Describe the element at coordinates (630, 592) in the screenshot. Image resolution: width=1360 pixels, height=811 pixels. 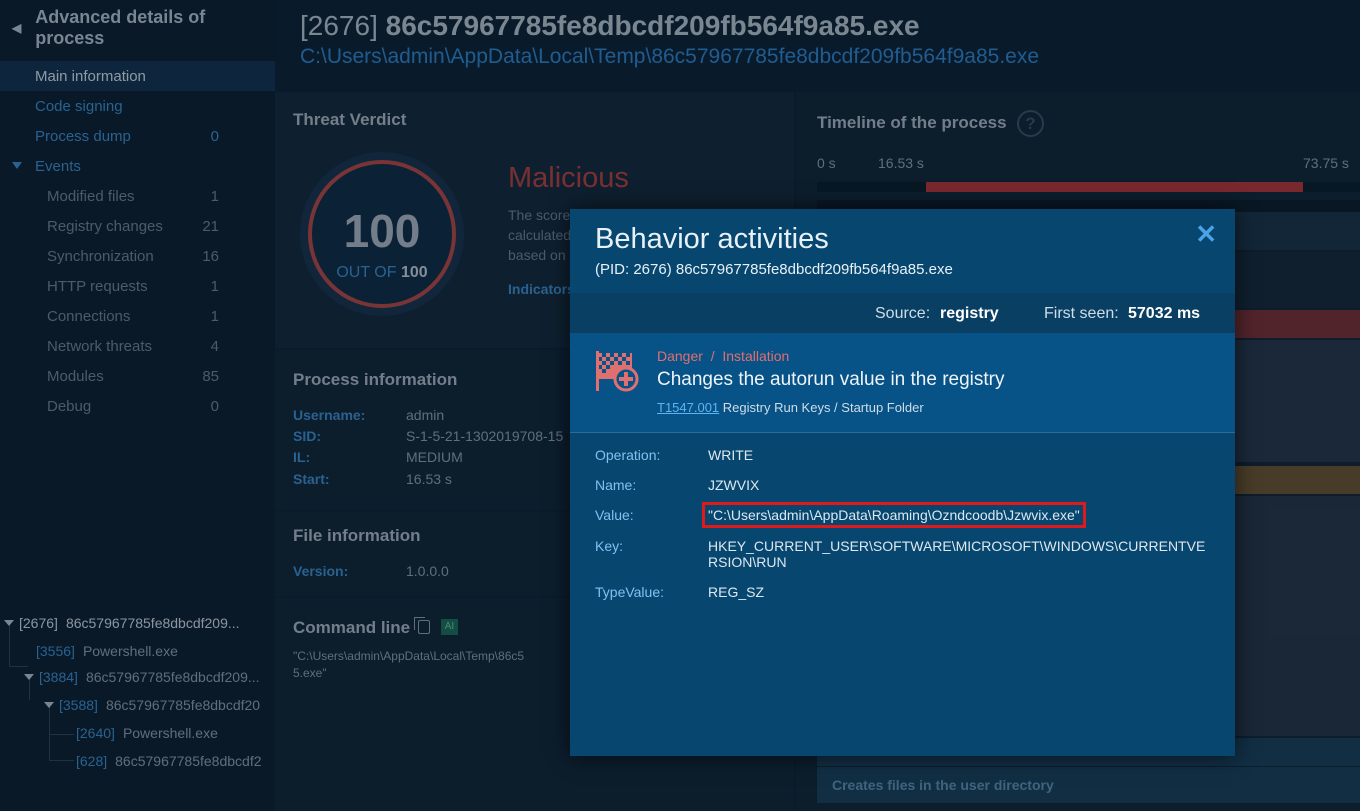
I see `field-label: TypeValue:` at that location.